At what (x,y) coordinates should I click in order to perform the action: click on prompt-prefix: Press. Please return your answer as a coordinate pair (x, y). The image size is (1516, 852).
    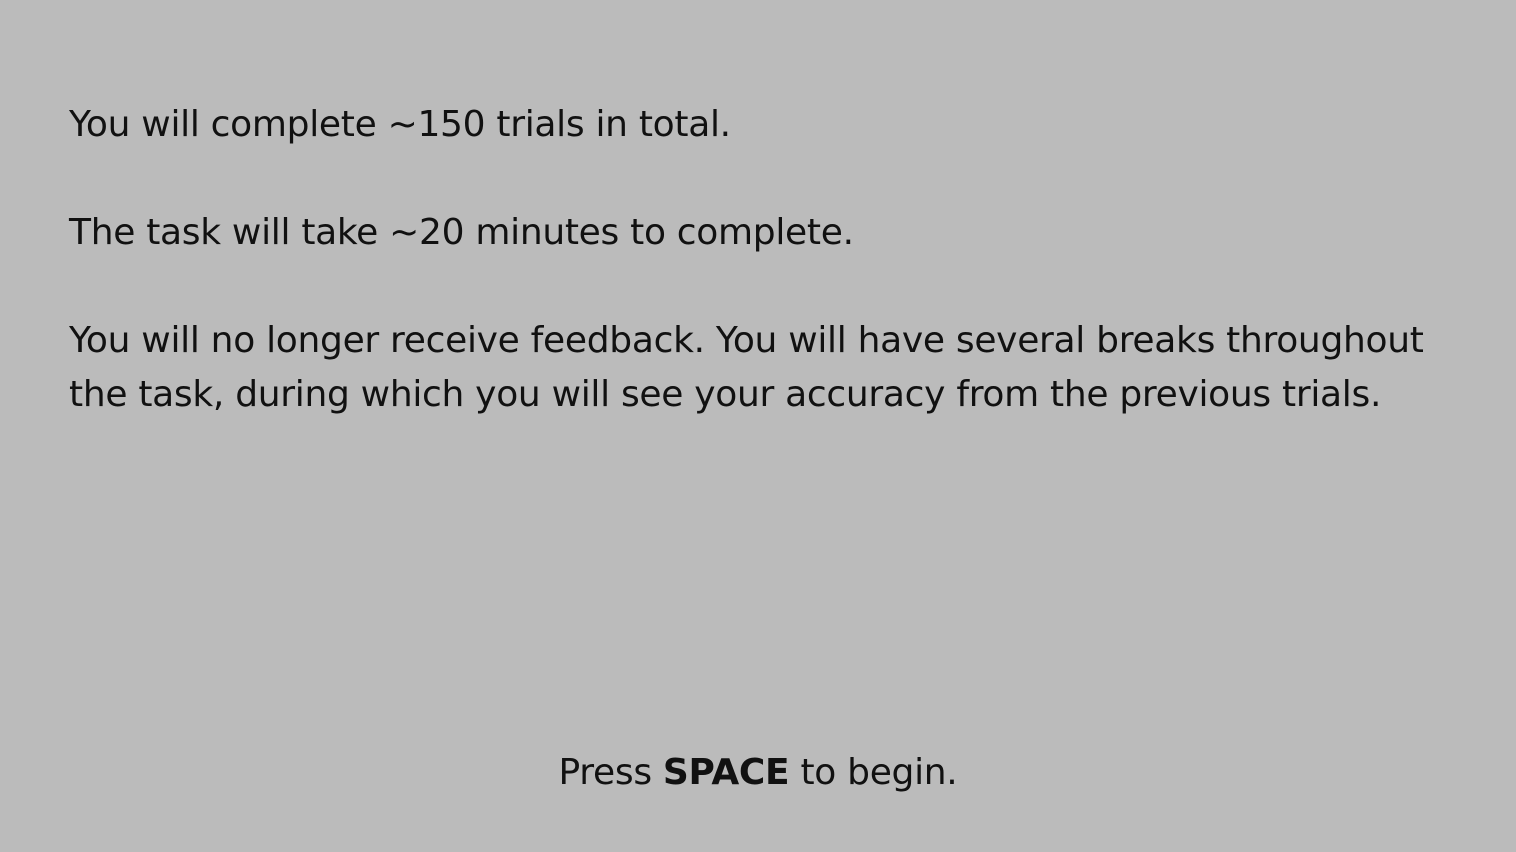
    Looking at the image, I should click on (610, 772).